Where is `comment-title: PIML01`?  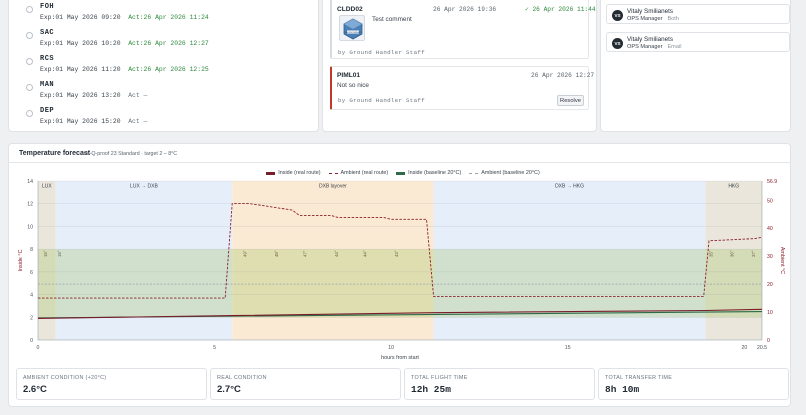 comment-title: PIML01 is located at coordinates (349, 75).